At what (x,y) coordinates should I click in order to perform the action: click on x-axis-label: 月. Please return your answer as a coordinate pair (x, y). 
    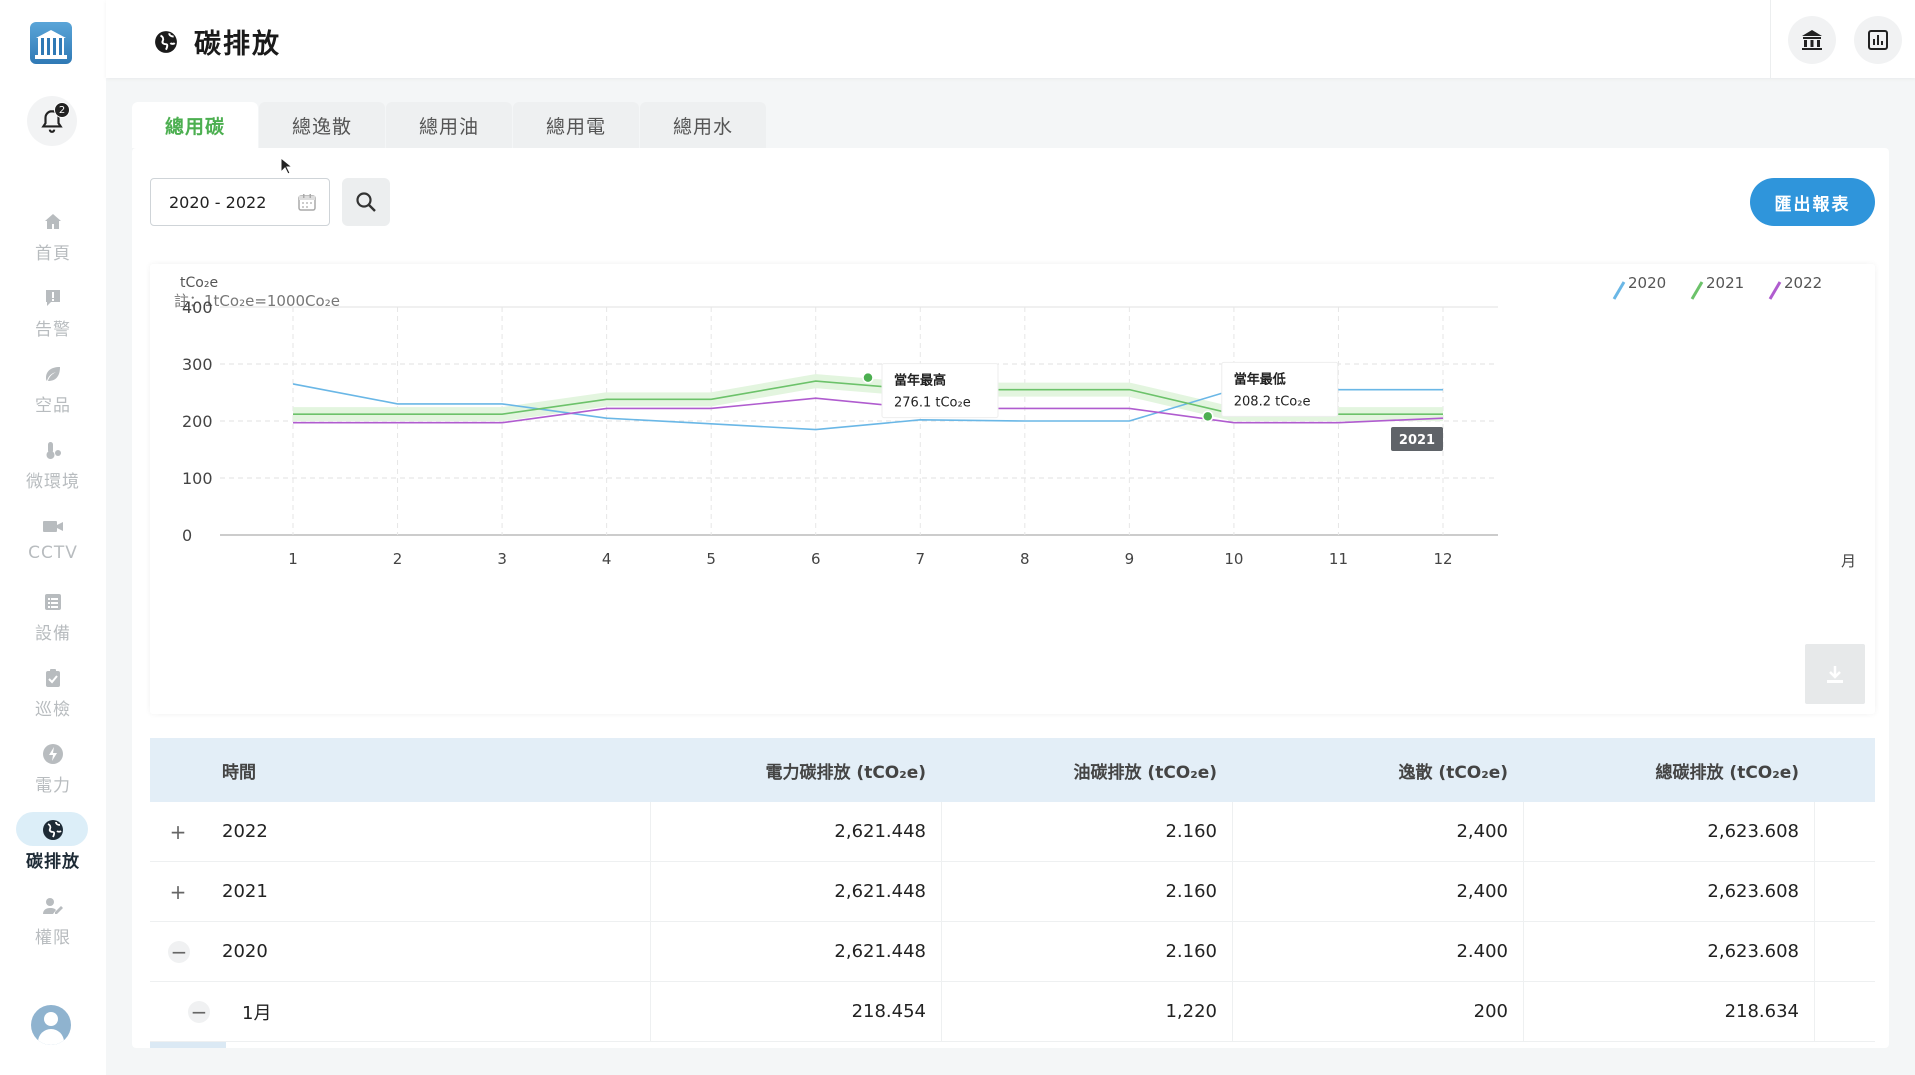
    Looking at the image, I should click on (1848, 561).